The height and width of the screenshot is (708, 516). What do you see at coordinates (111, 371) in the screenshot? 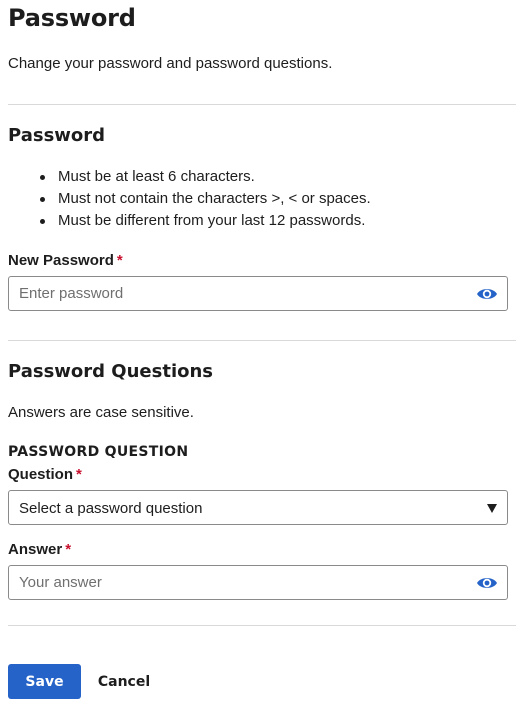
I see `password-questions-heading: Password Questions` at bounding box center [111, 371].